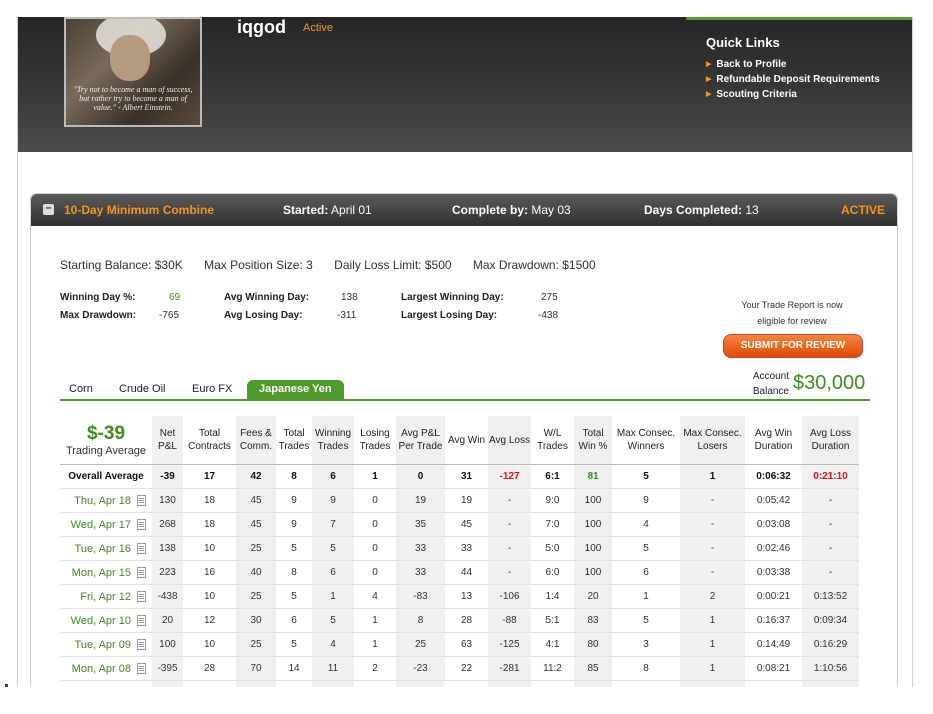 The width and height of the screenshot is (933, 714). Describe the element at coordinates (106, 684) in the screenshot. I see `row-date-link: Thu, Apr 04` at that location.